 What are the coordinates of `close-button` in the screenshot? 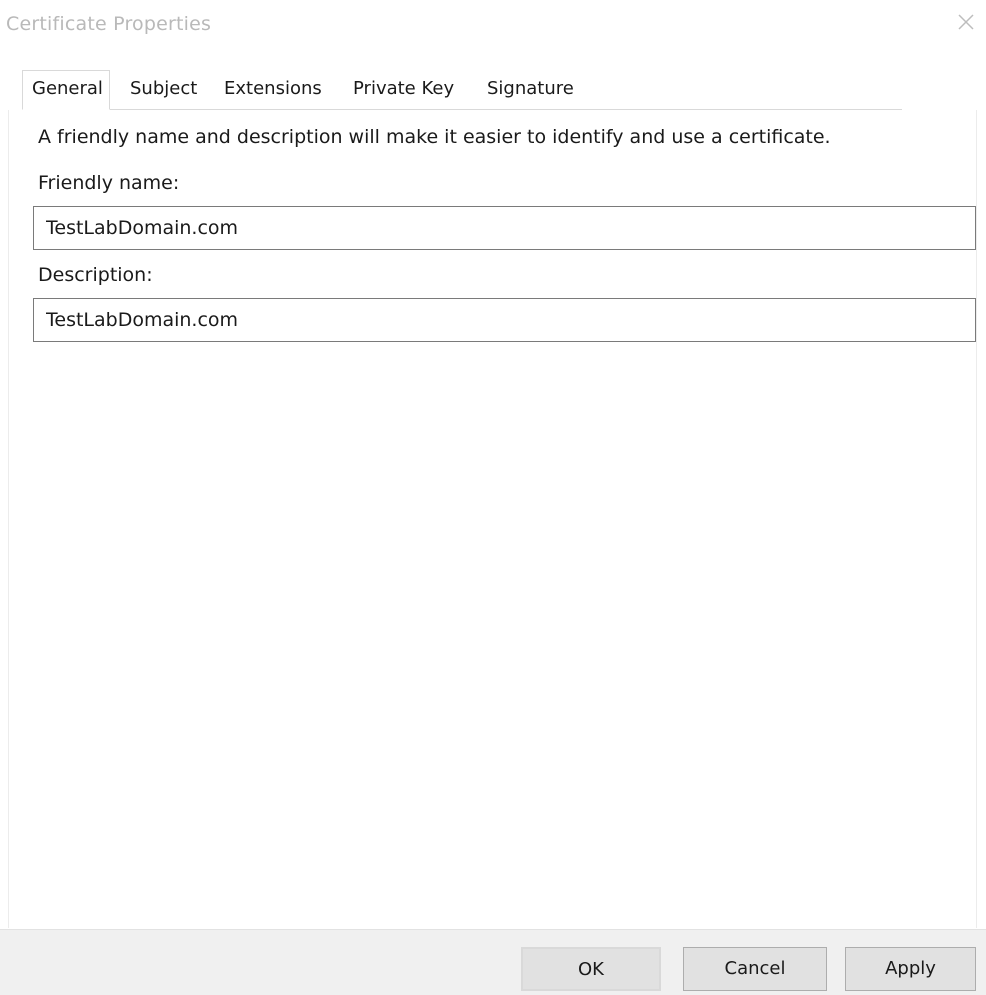 It's located at (966, 22).